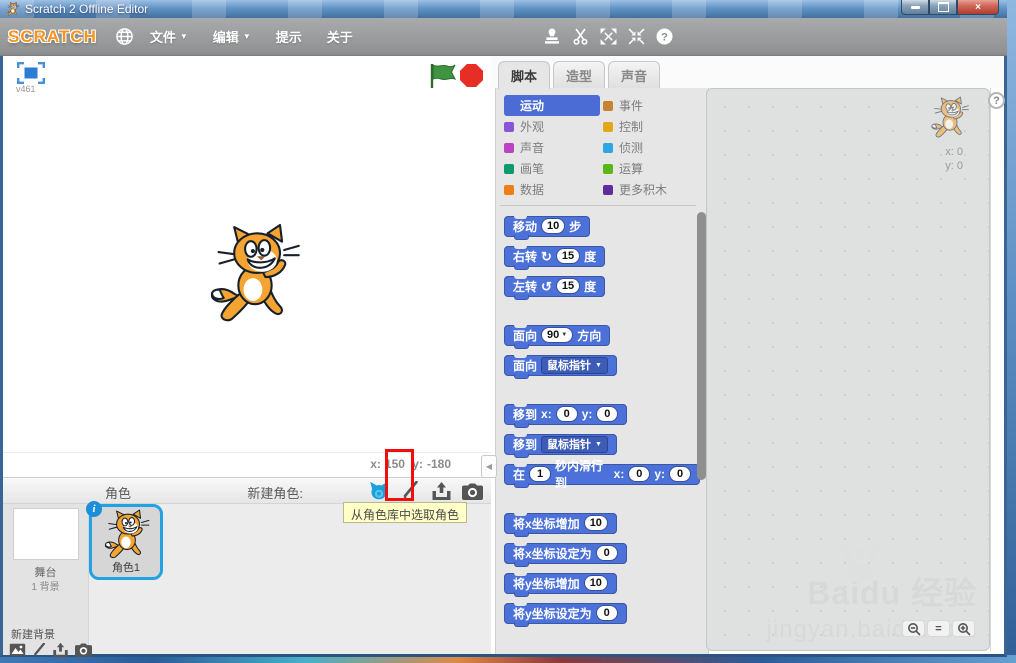 Image resolution: width=1016 pixels, height=663 pixels. I want to click on palette-tabs: 脚本 造型 声音, so click(580, 75).